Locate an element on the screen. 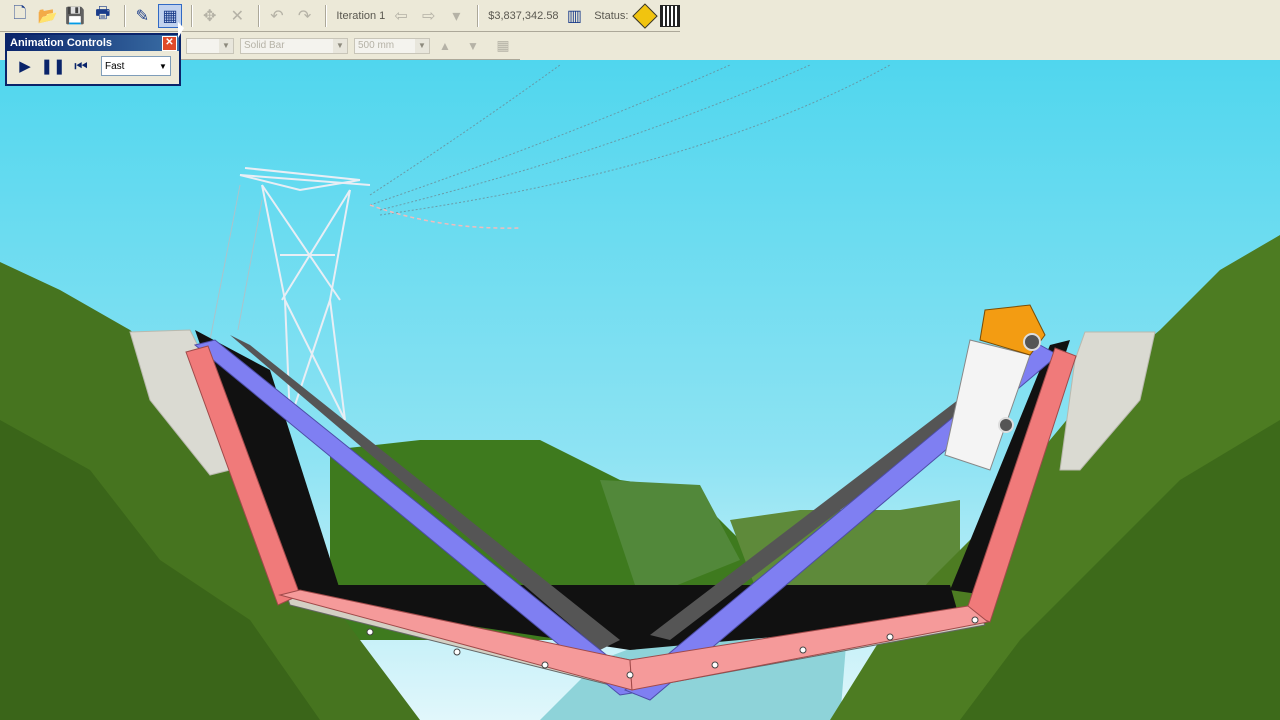 The image size is (1280, 720). iteration-dropdown-icon: ▾ is located at coordinates (457, 16).